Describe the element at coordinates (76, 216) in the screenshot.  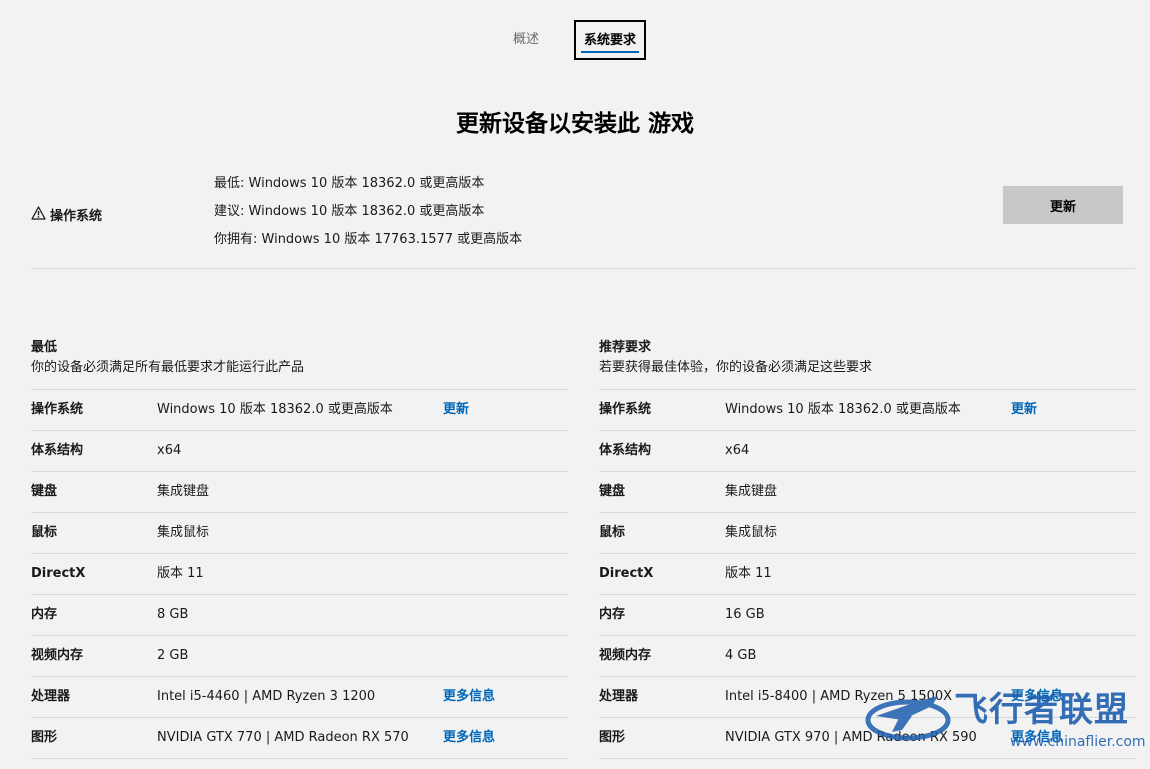
I see `os-banner-label-text: 操作系统` at that location.